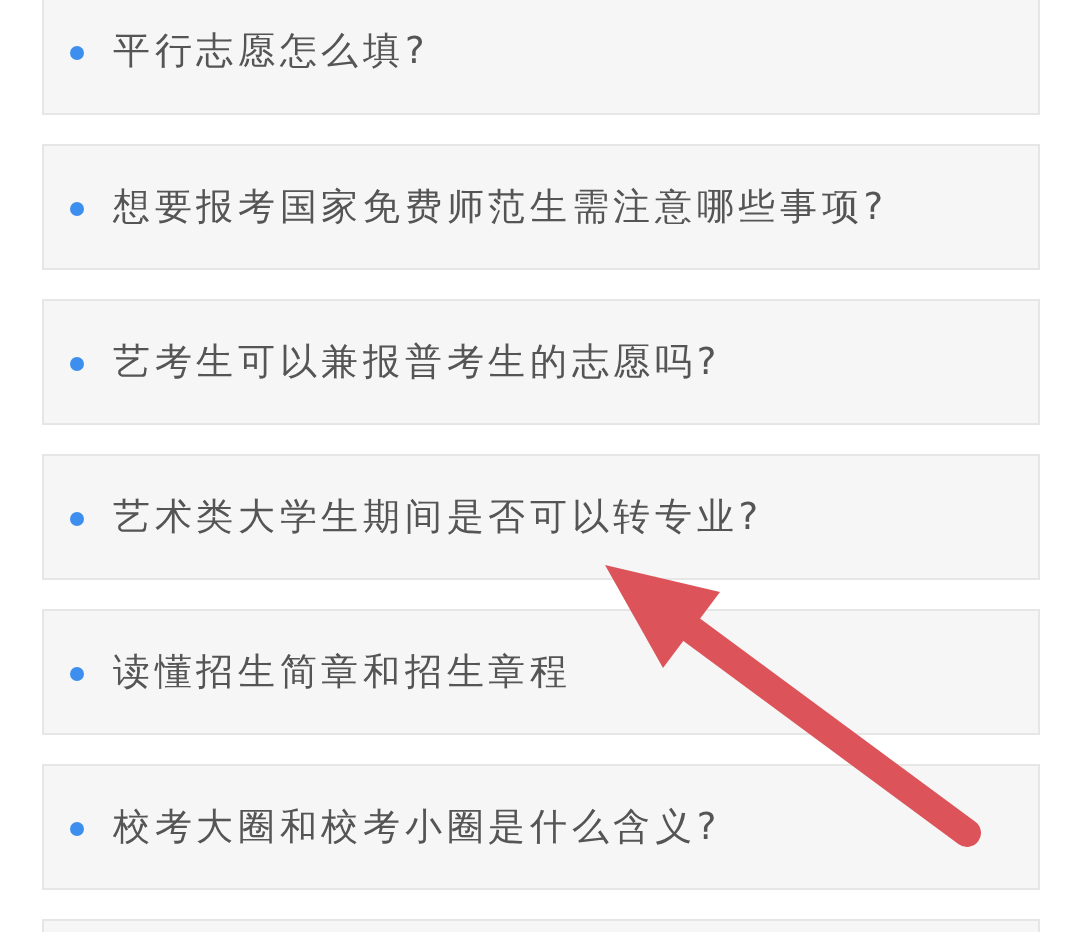 This screenshot has width=1072, height=932. Describe the element at coordinates (541, 517) in the screenshot. I see `question-link: 艺术类大学生期间是否可以转专业?` at that location.